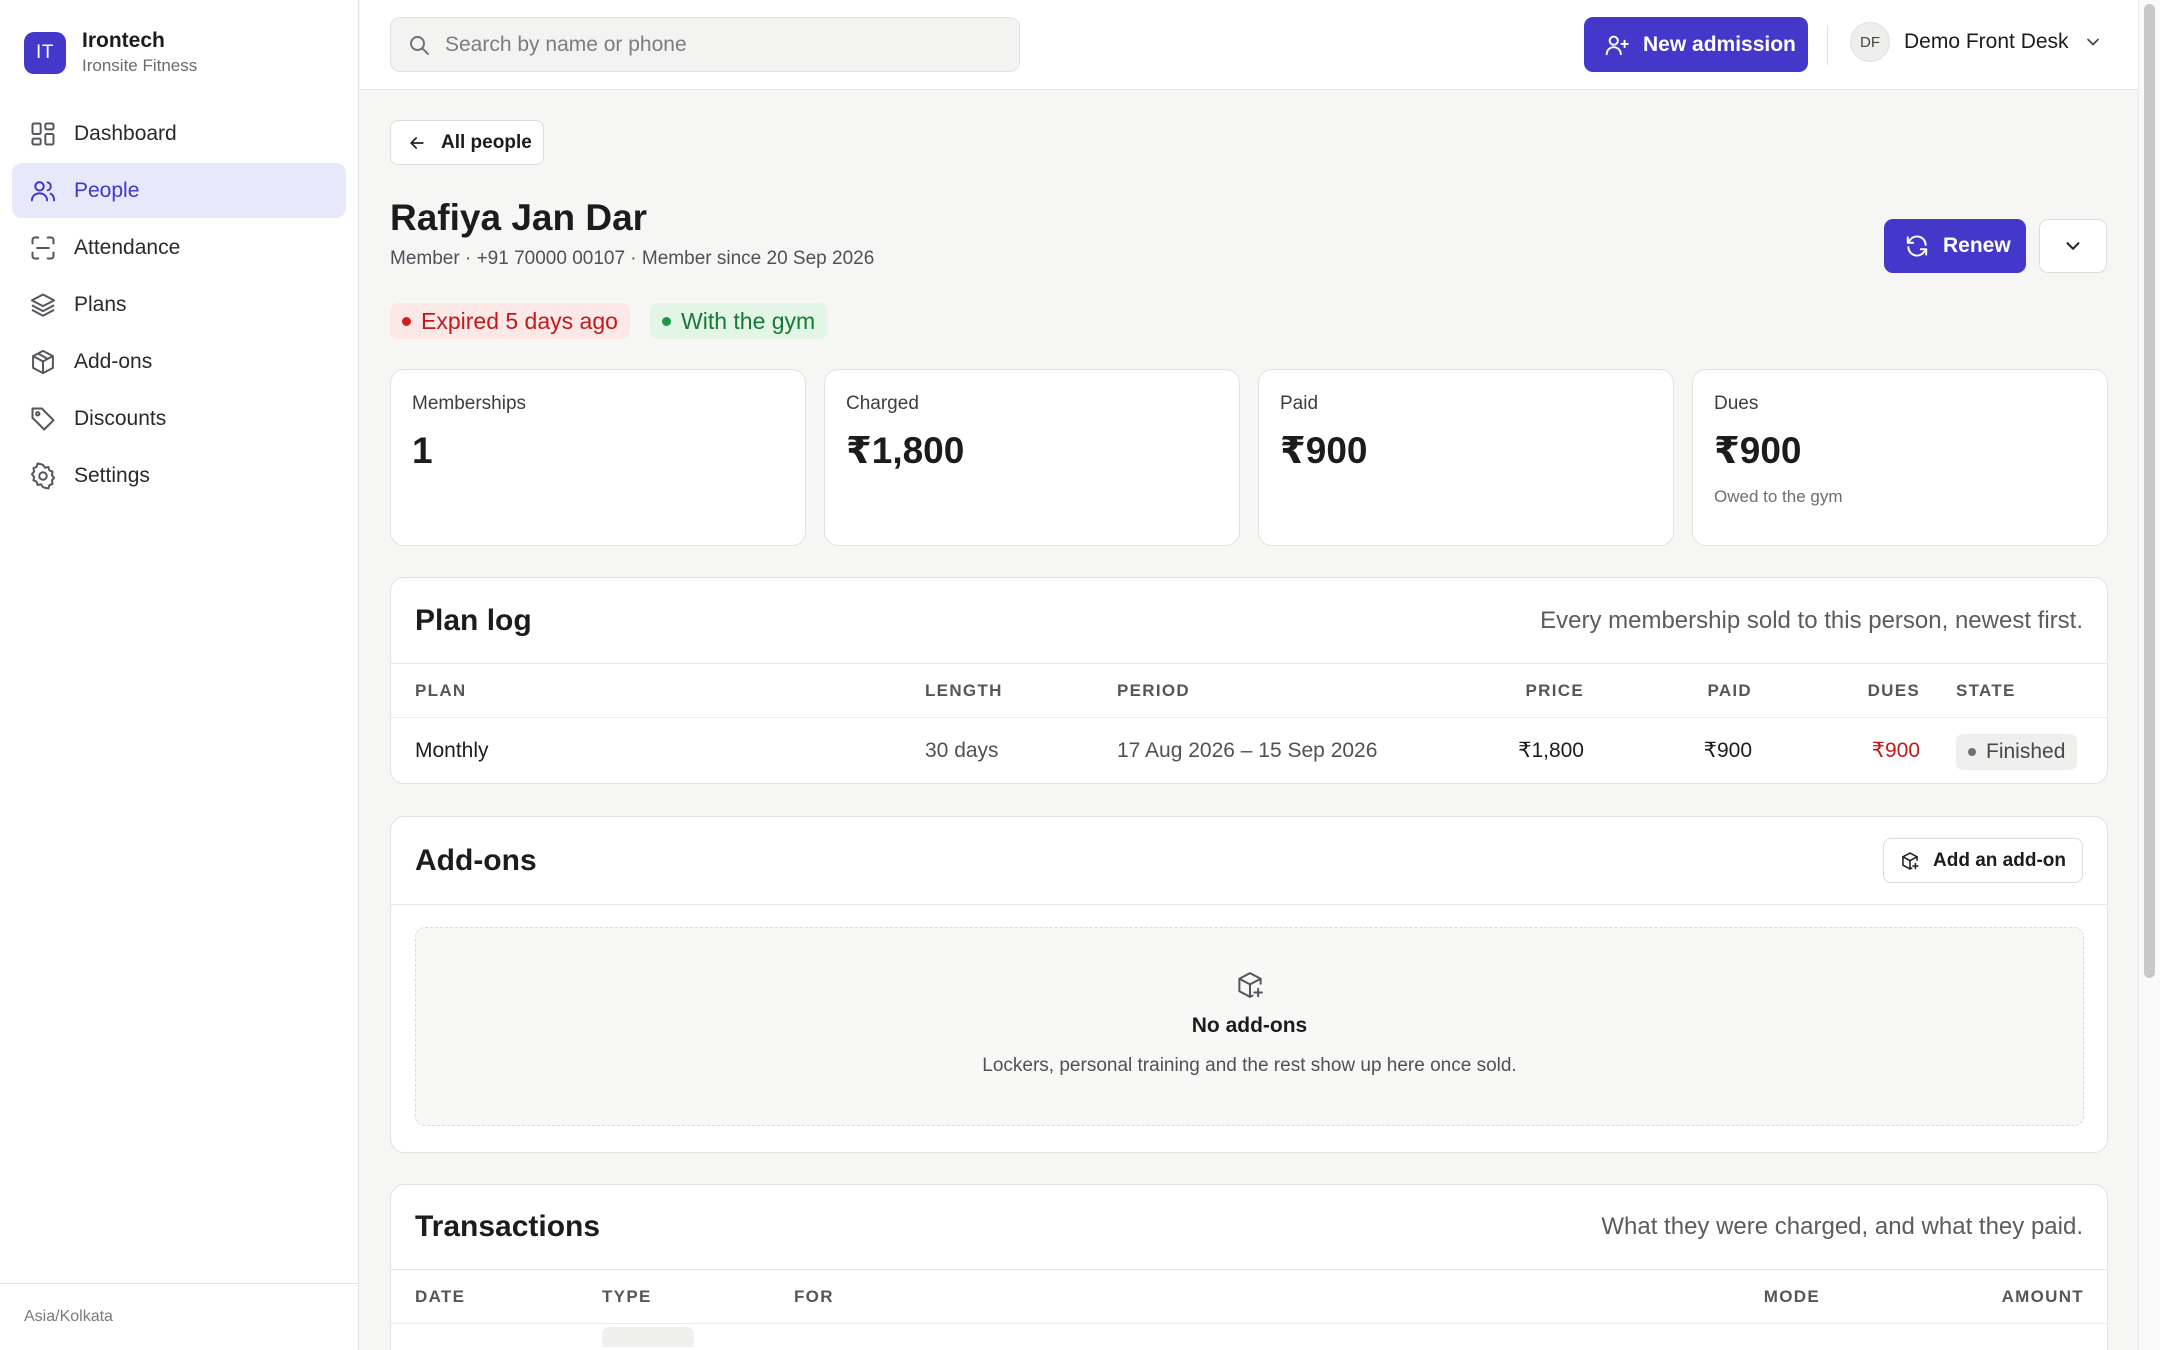 The width and height of the screenshot is (2160, 1350). What do you see at coordinates (179, 361) in the screenshot?
I see `sidebar-item-add-ons: Add-ons` at bounding box center [179, 361].